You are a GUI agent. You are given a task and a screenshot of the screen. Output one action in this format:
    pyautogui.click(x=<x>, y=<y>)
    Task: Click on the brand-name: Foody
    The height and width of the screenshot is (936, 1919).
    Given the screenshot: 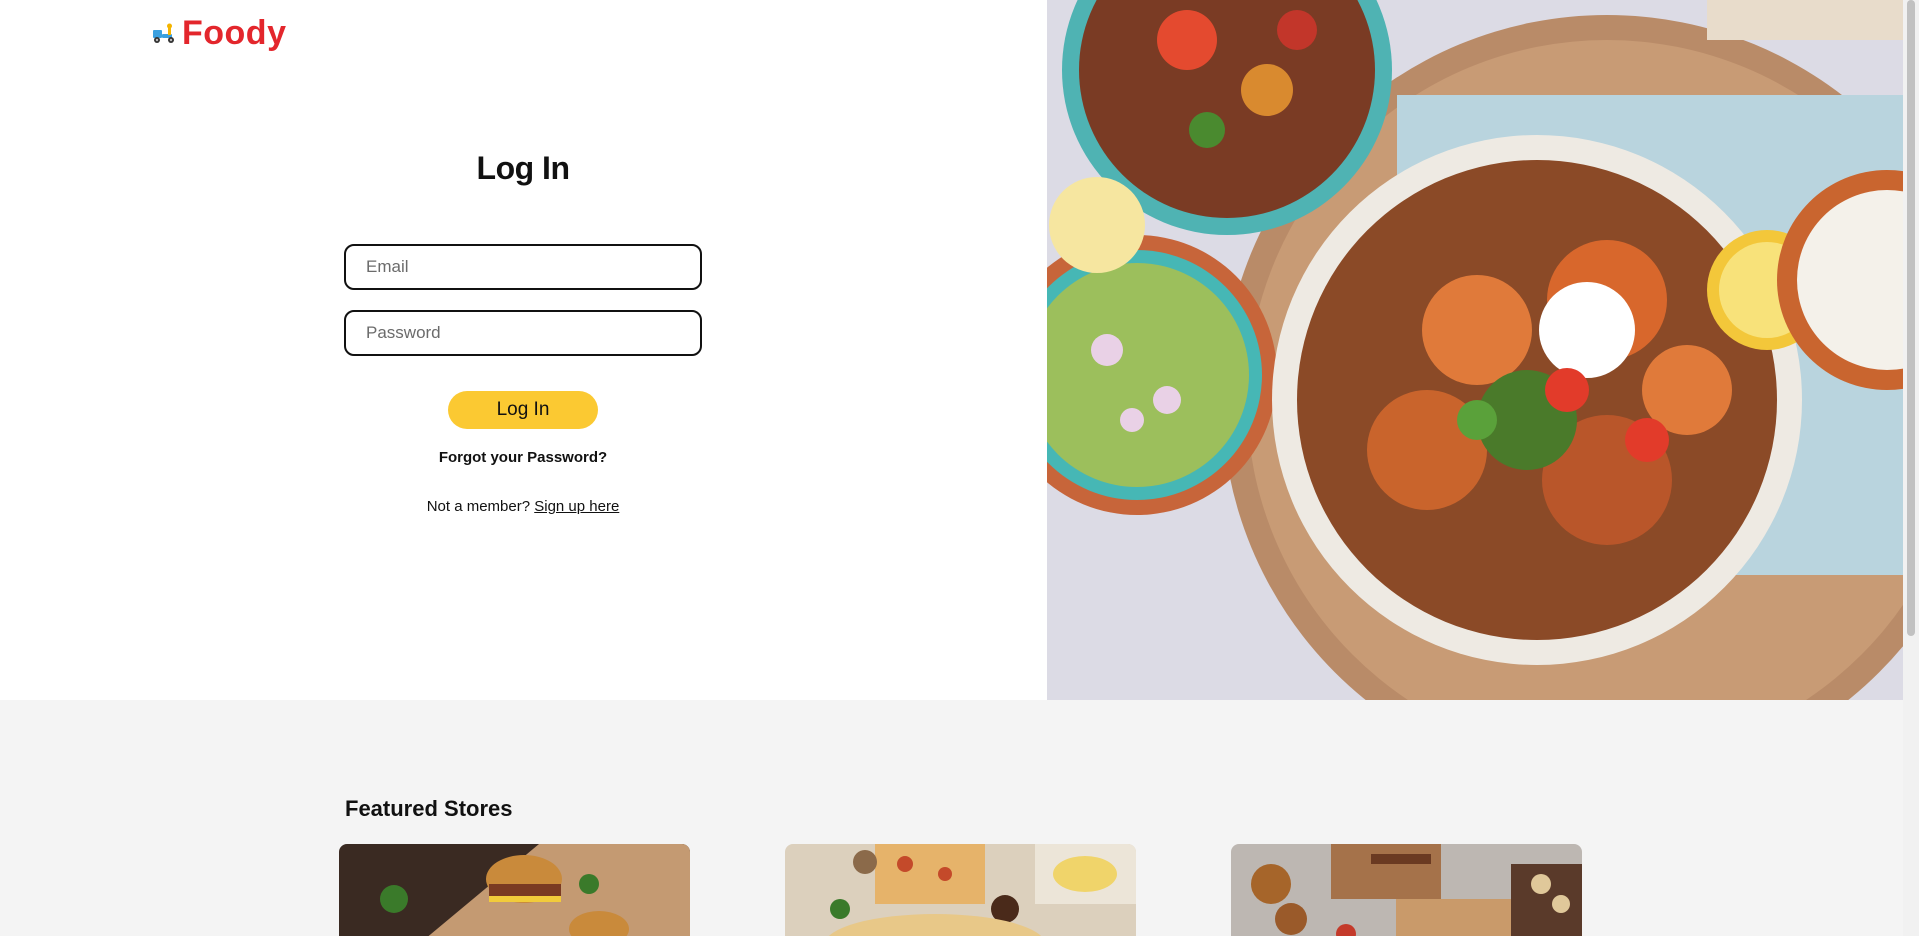 What is the action you would take?
    pyautogui.click(x=234, y=33)
    